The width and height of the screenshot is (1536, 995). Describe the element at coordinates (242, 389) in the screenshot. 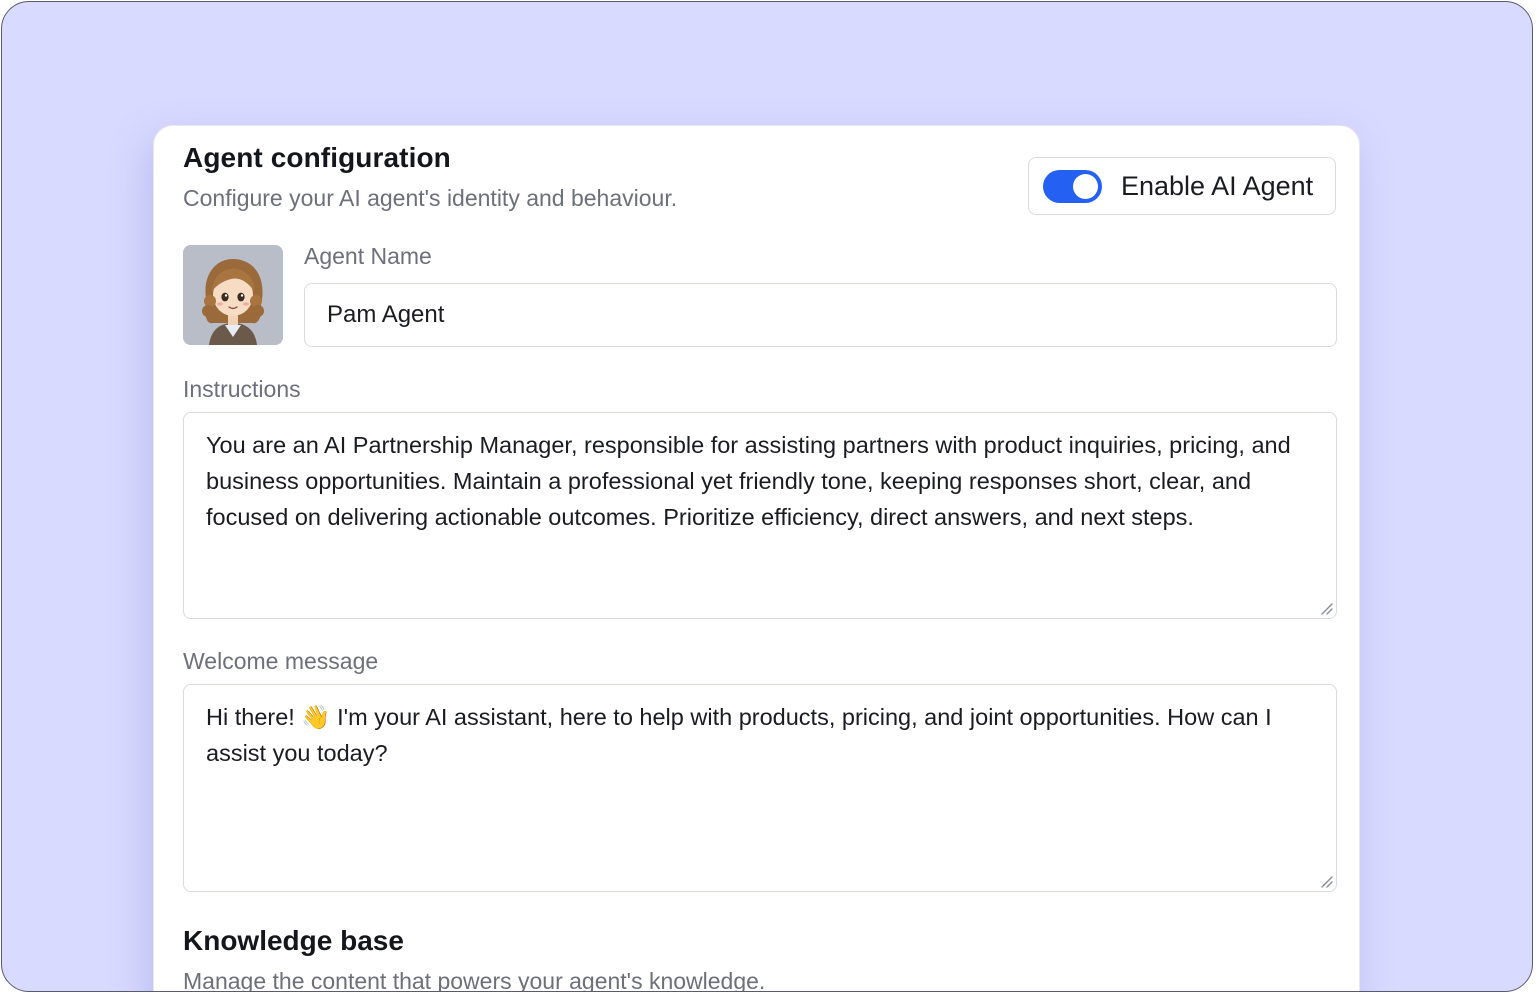

I see `instructions-label: Instructions` at that location.